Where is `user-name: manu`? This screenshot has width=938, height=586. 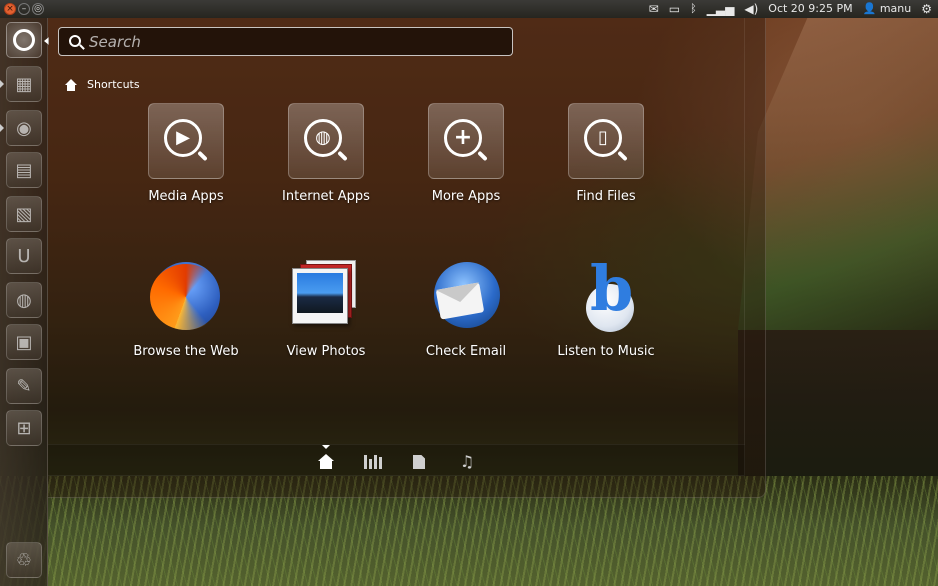 user-name: manu is located at coordinates (895, 8).